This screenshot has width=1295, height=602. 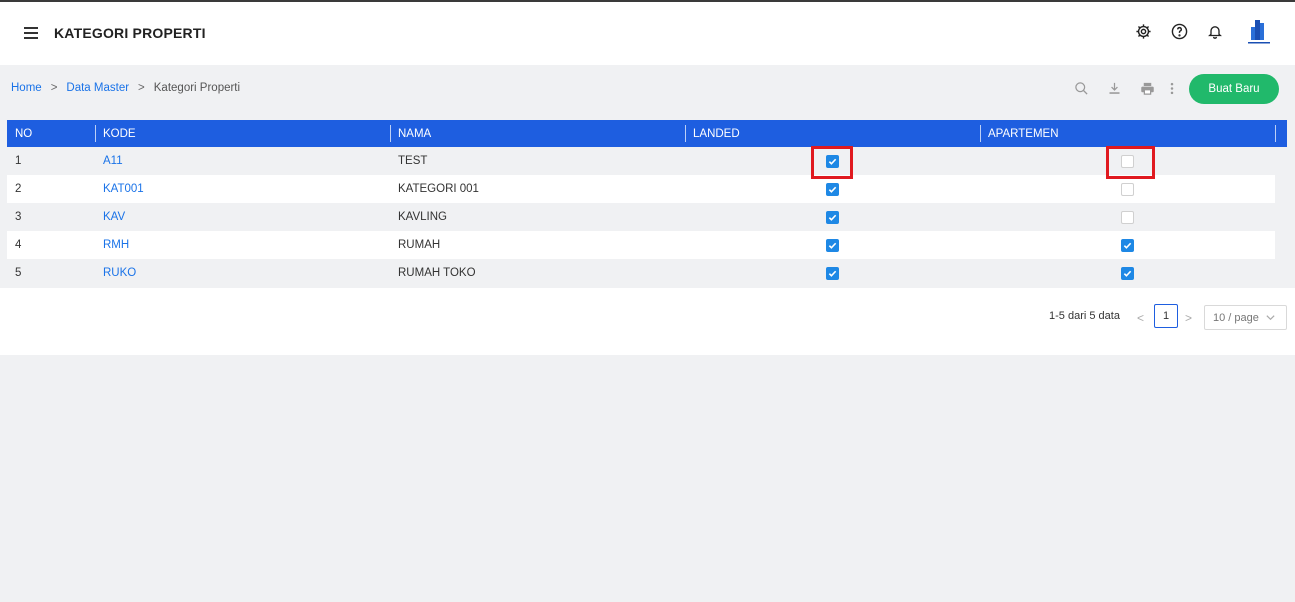 What do you see at coordinates (1140, 318) in the screenshot?
I see `prev-page-icon: <` at bounding box center [1140, 318].